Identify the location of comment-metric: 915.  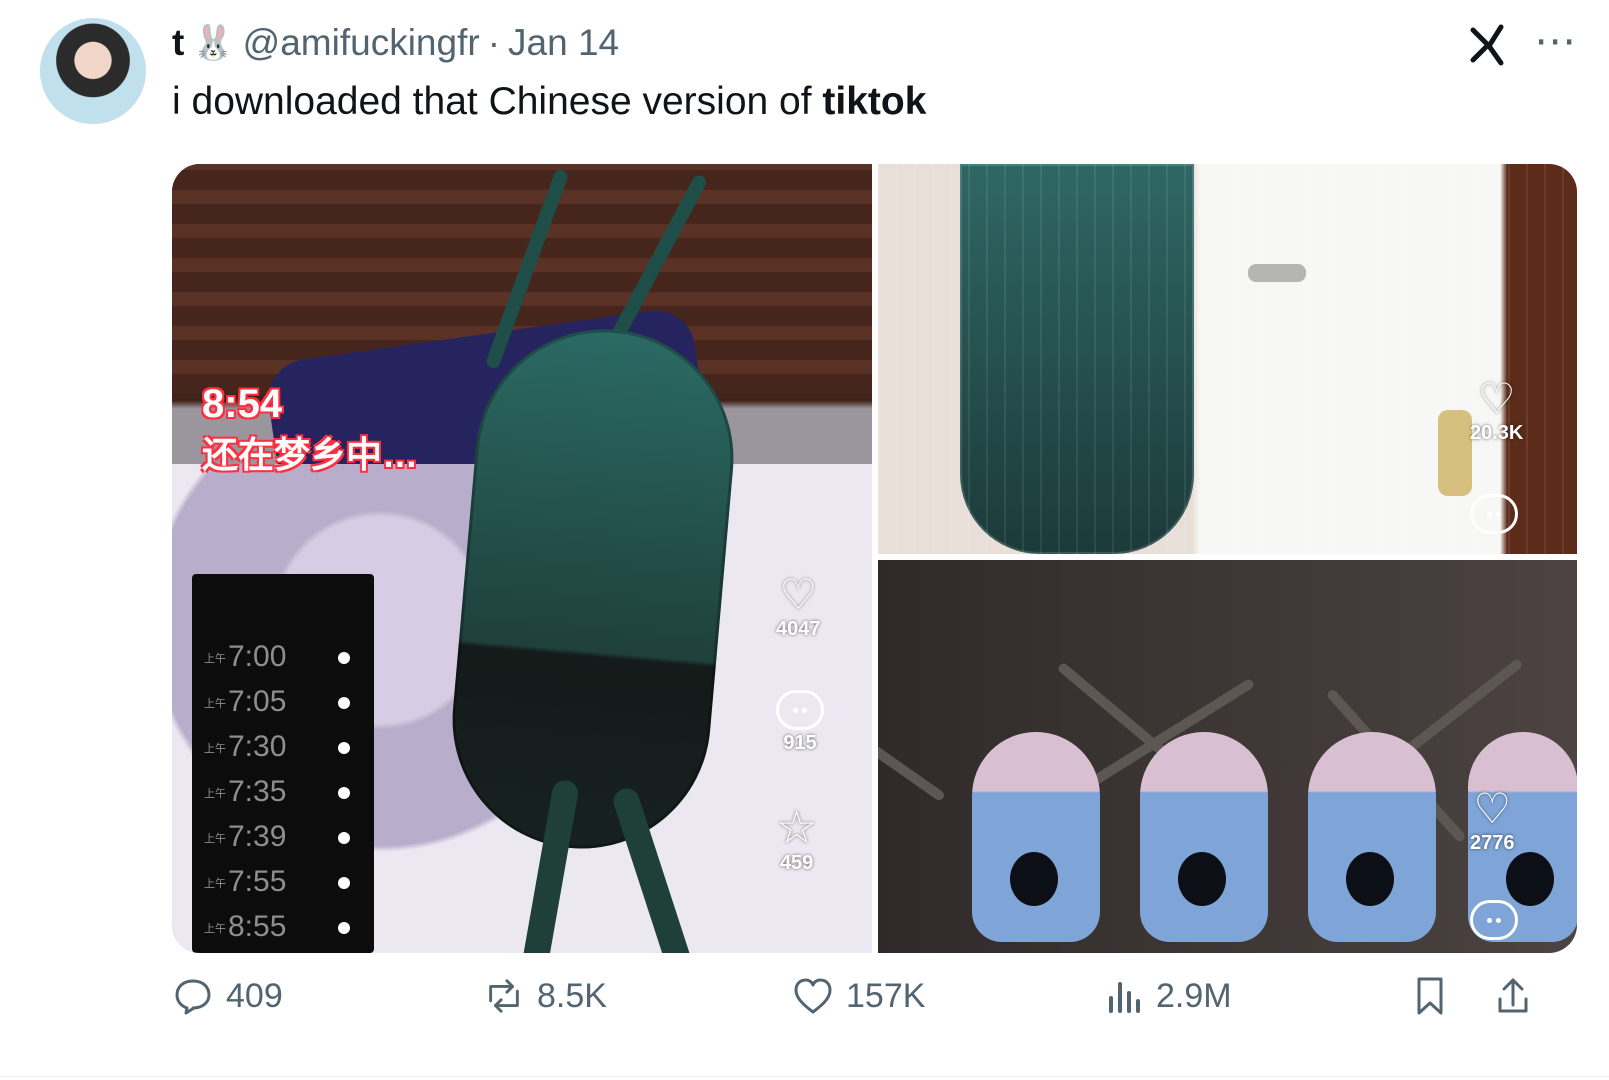
(800, 722).